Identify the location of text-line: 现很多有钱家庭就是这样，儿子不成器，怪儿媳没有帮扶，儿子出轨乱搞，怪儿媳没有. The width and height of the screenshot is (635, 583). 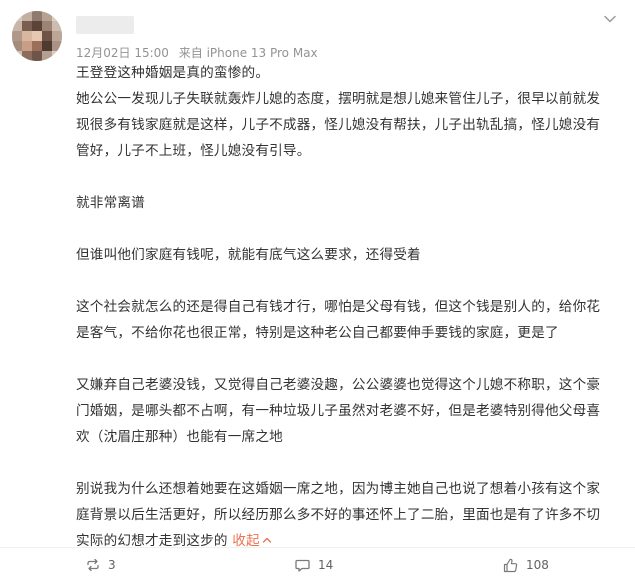
(338, 125).